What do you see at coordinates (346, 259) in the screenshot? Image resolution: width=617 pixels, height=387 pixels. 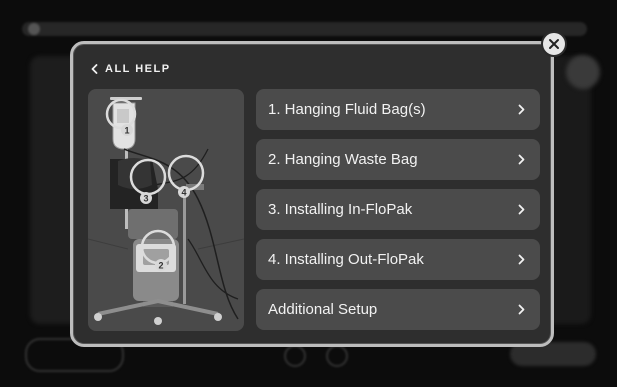 I see `help-item-label: 4. Installing Out-FloPak` at bounding box center [346, 259].